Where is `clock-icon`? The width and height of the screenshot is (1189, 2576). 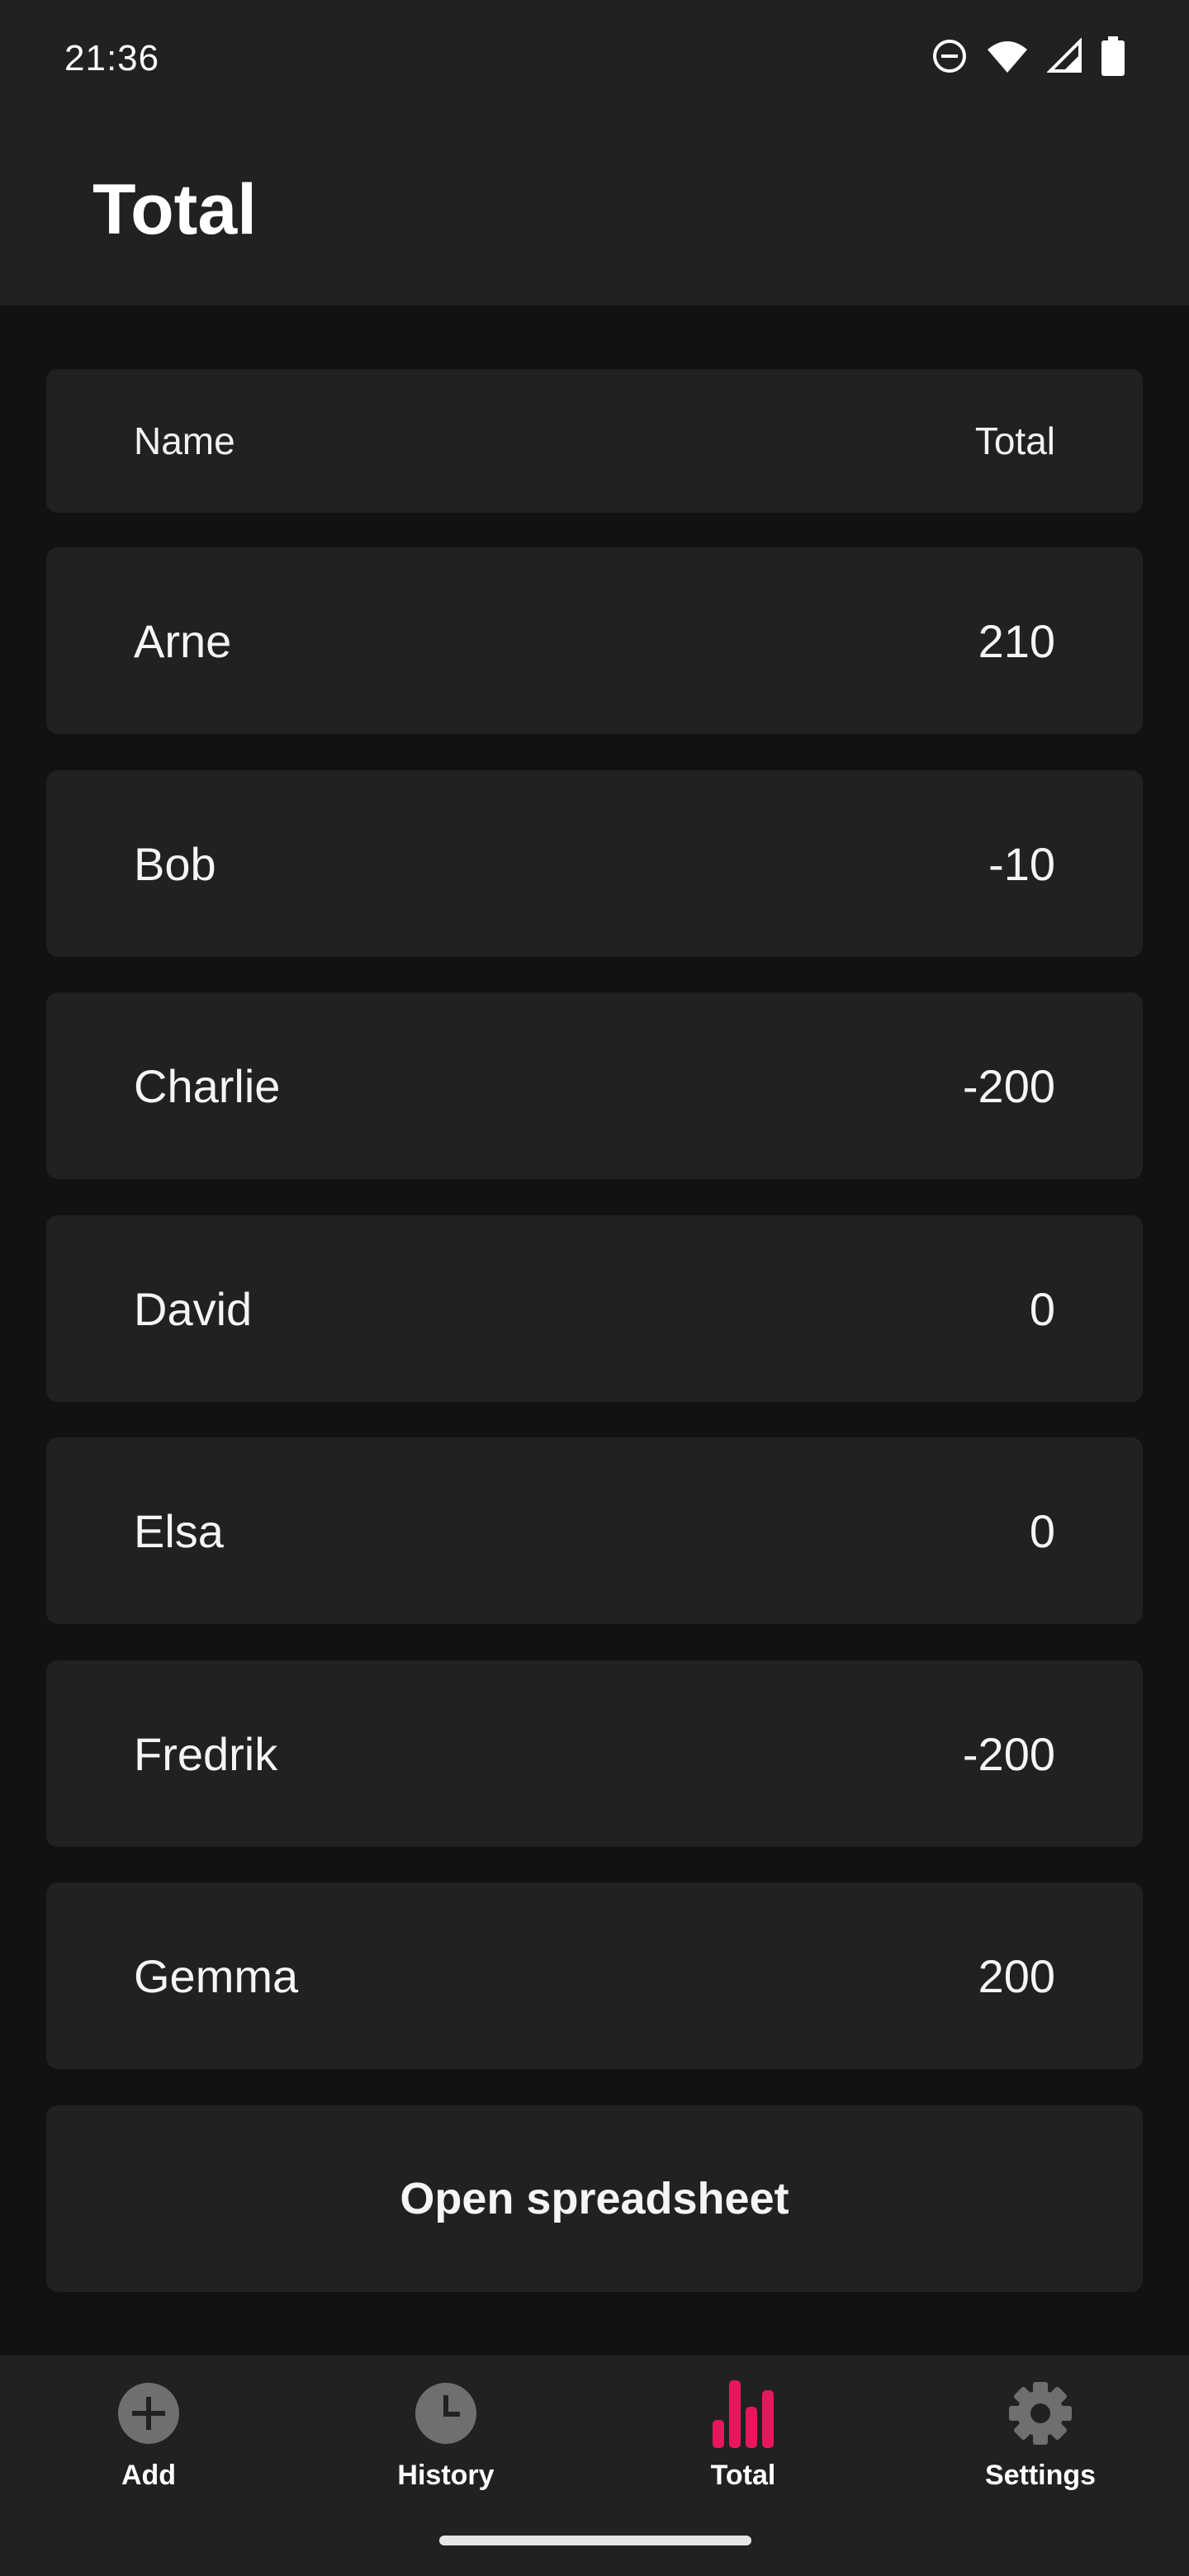
clock-icon is located at coordinates (446, 2413).